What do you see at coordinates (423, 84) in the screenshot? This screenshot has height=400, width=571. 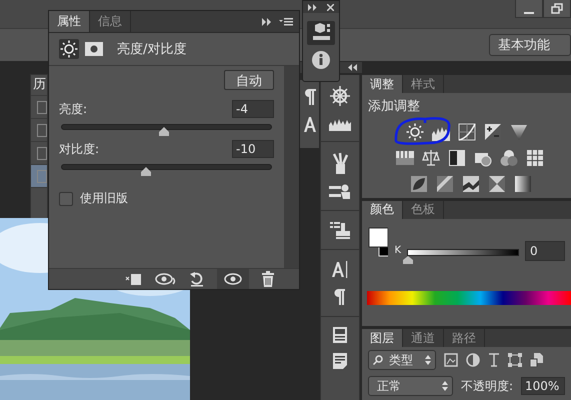 I see `panel-tab: 样式` at bounding box center [423, 84].